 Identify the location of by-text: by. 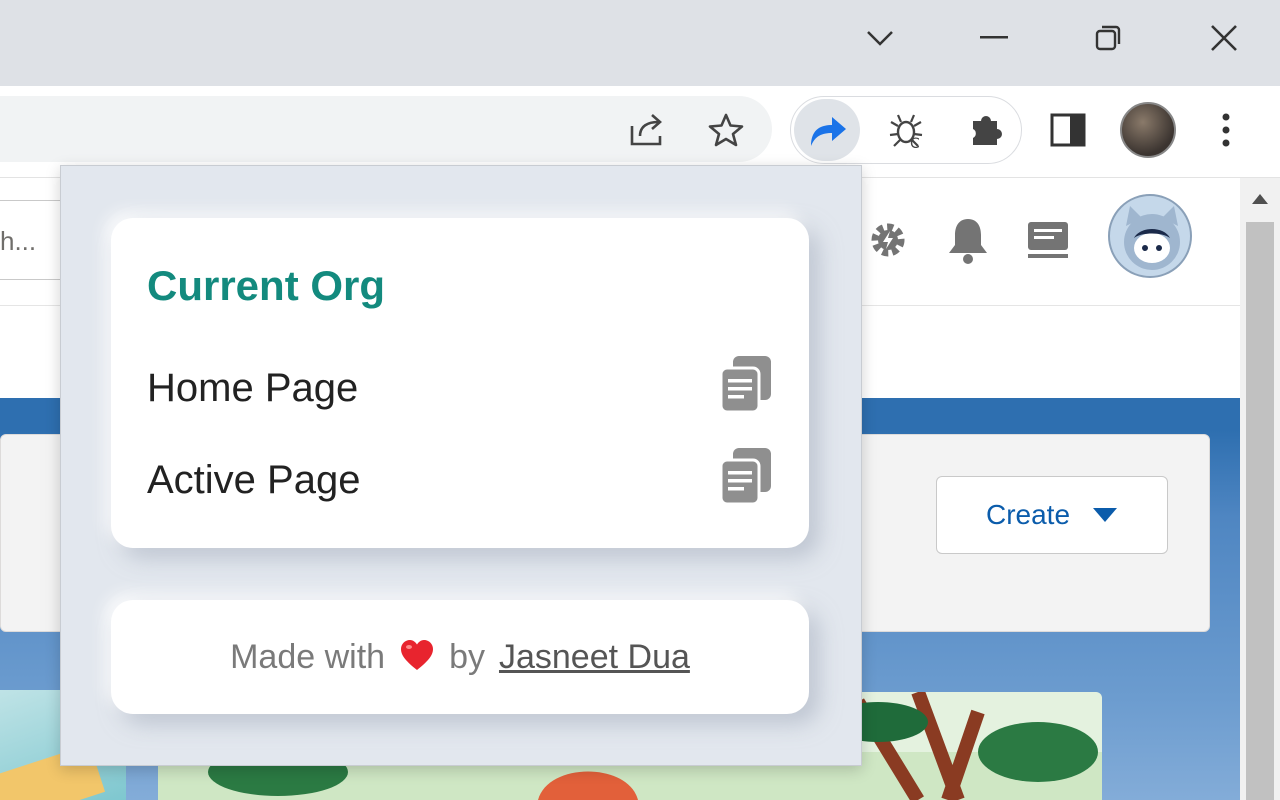
(467, 656).